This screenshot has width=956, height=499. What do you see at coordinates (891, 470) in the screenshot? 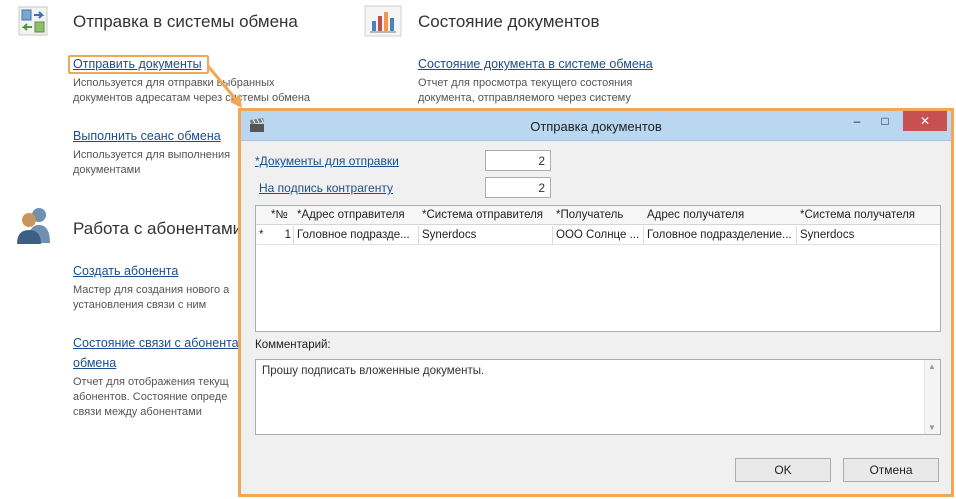
I see `cancel-button: Отмена` at bounding box center [891, 470].